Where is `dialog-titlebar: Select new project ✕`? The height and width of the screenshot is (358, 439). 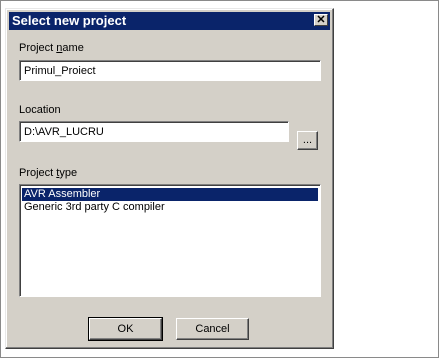 dialog-titlebar: Select new project ✕ is located at coordinates (169, 21).